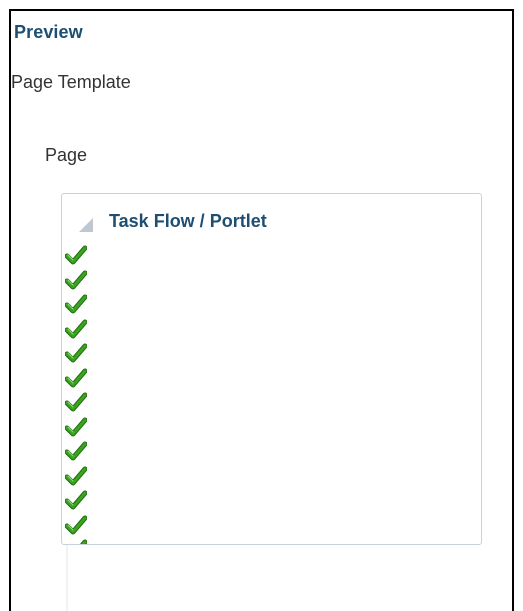  Describe the element at coordinates (67, 578) in the screenshot. I see `column-divider` at that location.